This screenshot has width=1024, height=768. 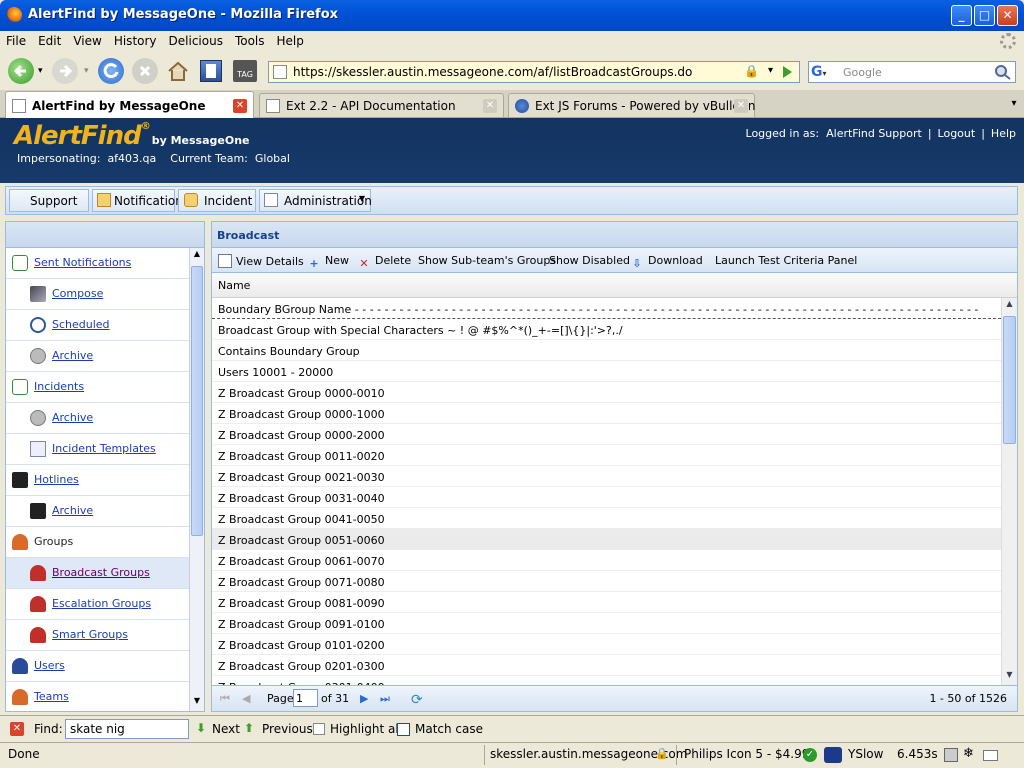 What do you see at coordinates (234, 285) in the screenshot?
I see `column-name: Name` at bounding box center [234, 285].